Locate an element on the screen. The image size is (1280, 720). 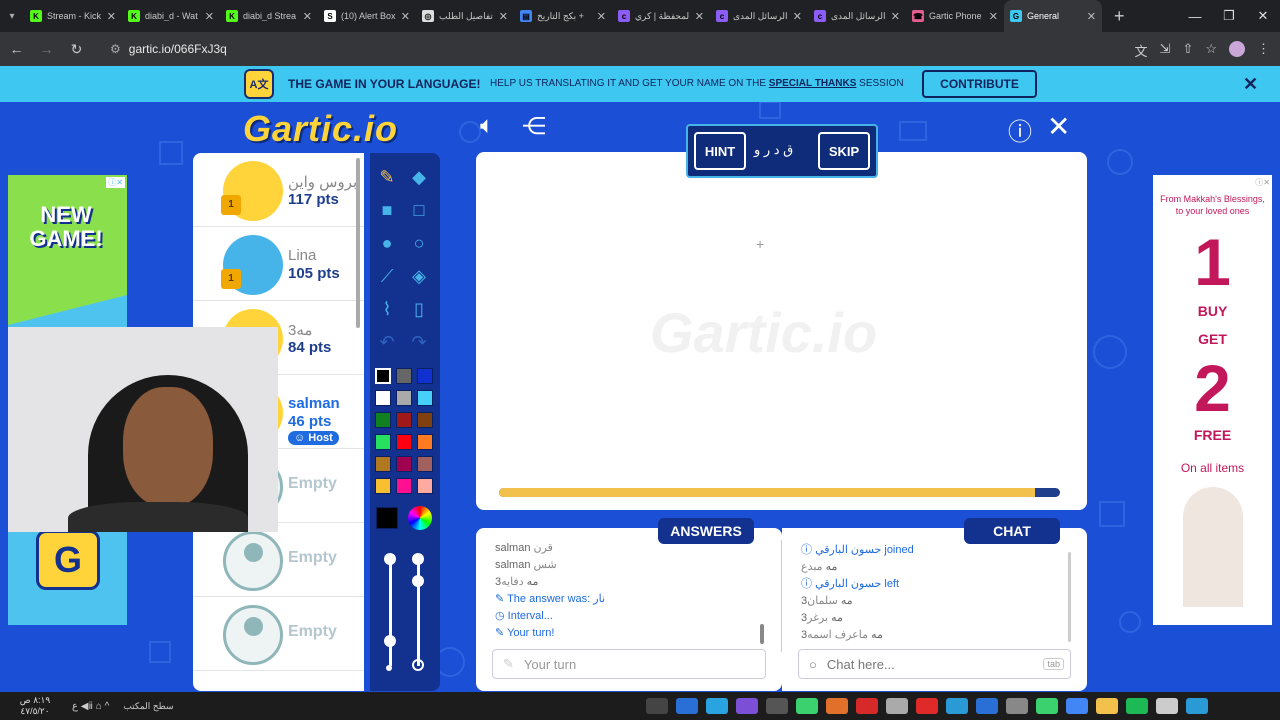
ad-choices-icon: ⓘ✕ is located at coordinates (115, 182).